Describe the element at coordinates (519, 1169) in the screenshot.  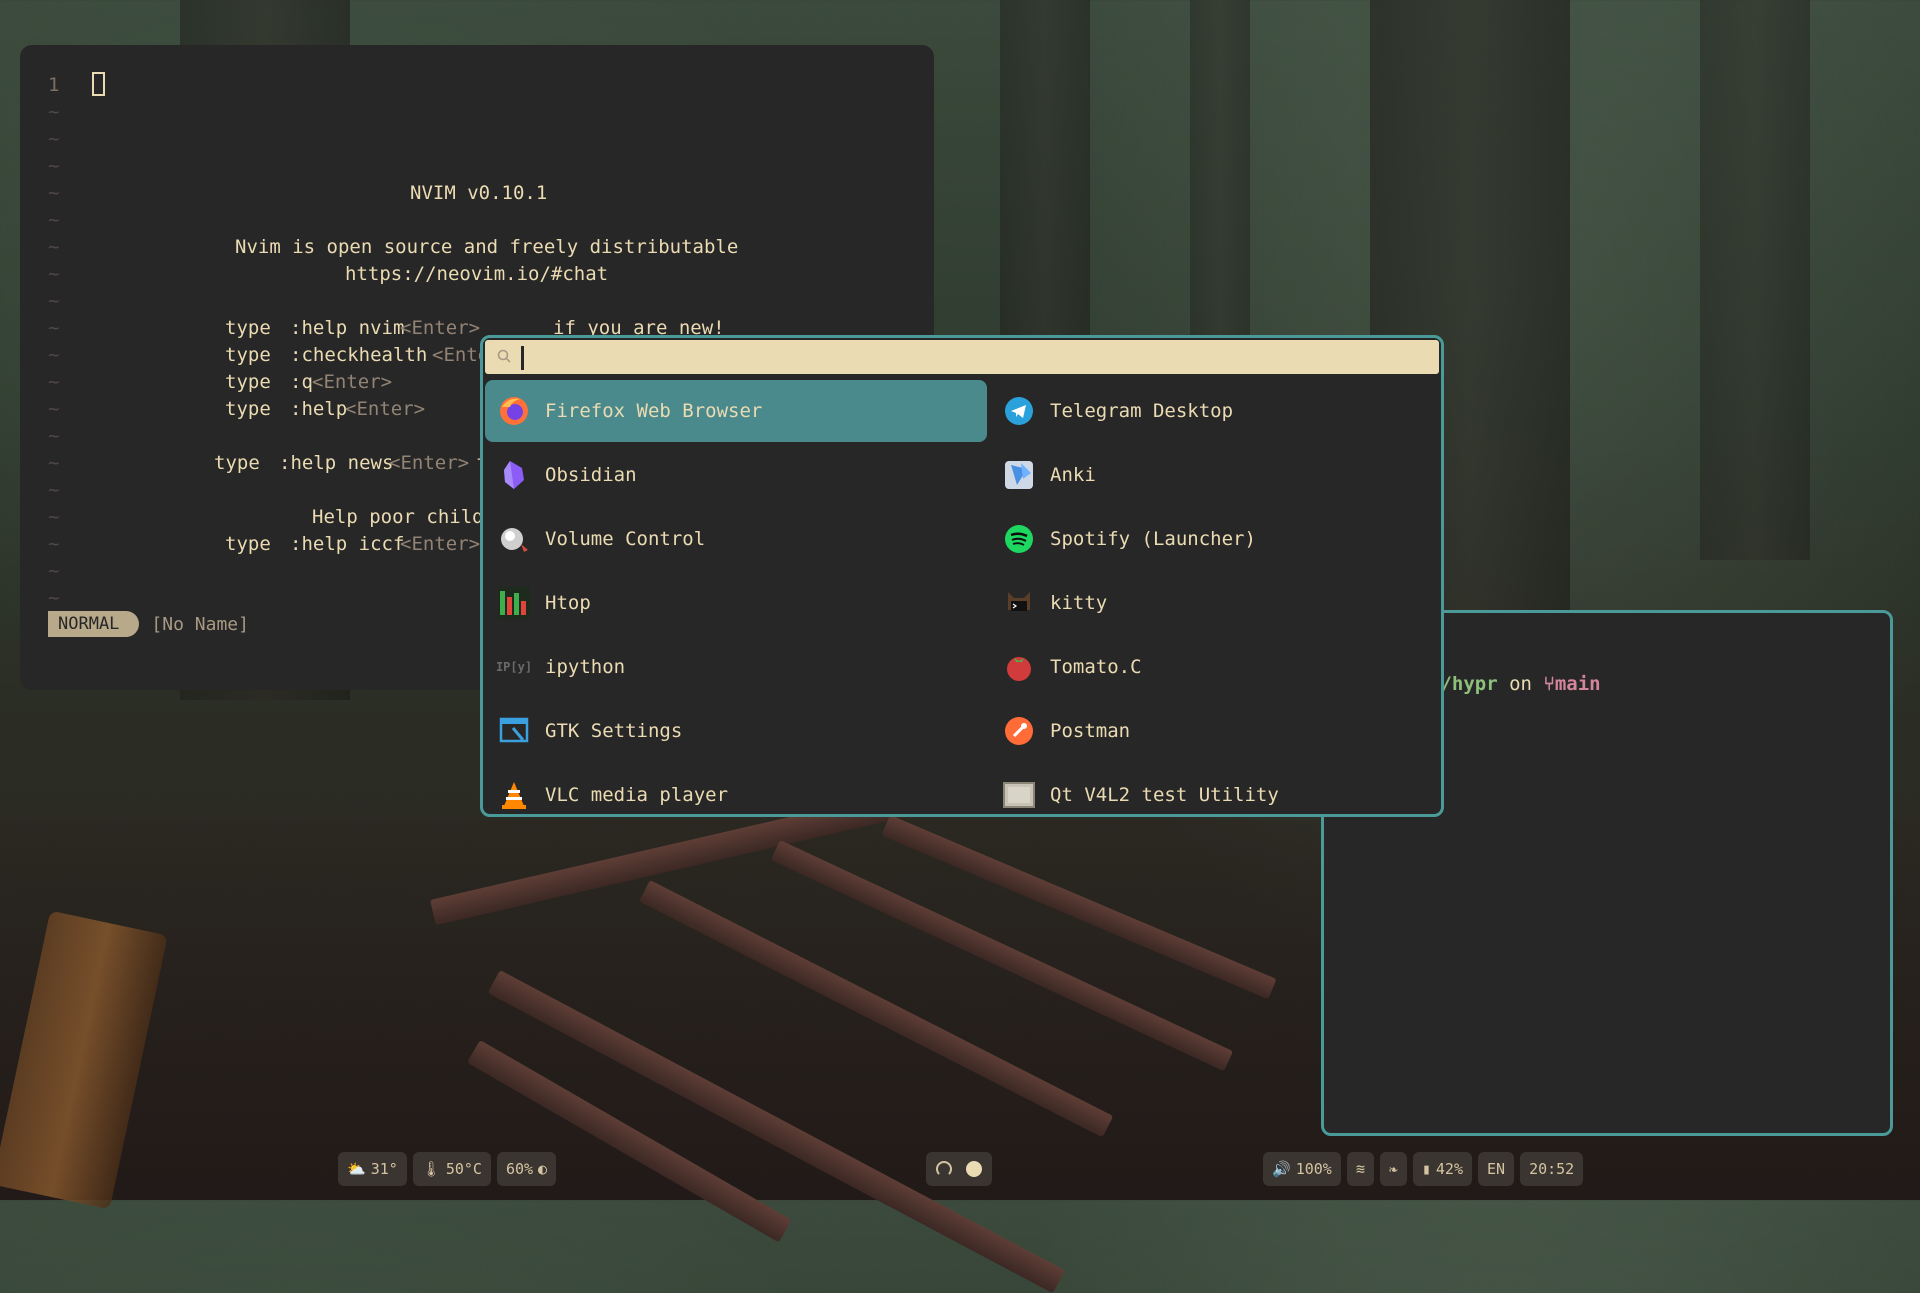
I see `brightness-value: 60%` at that location.